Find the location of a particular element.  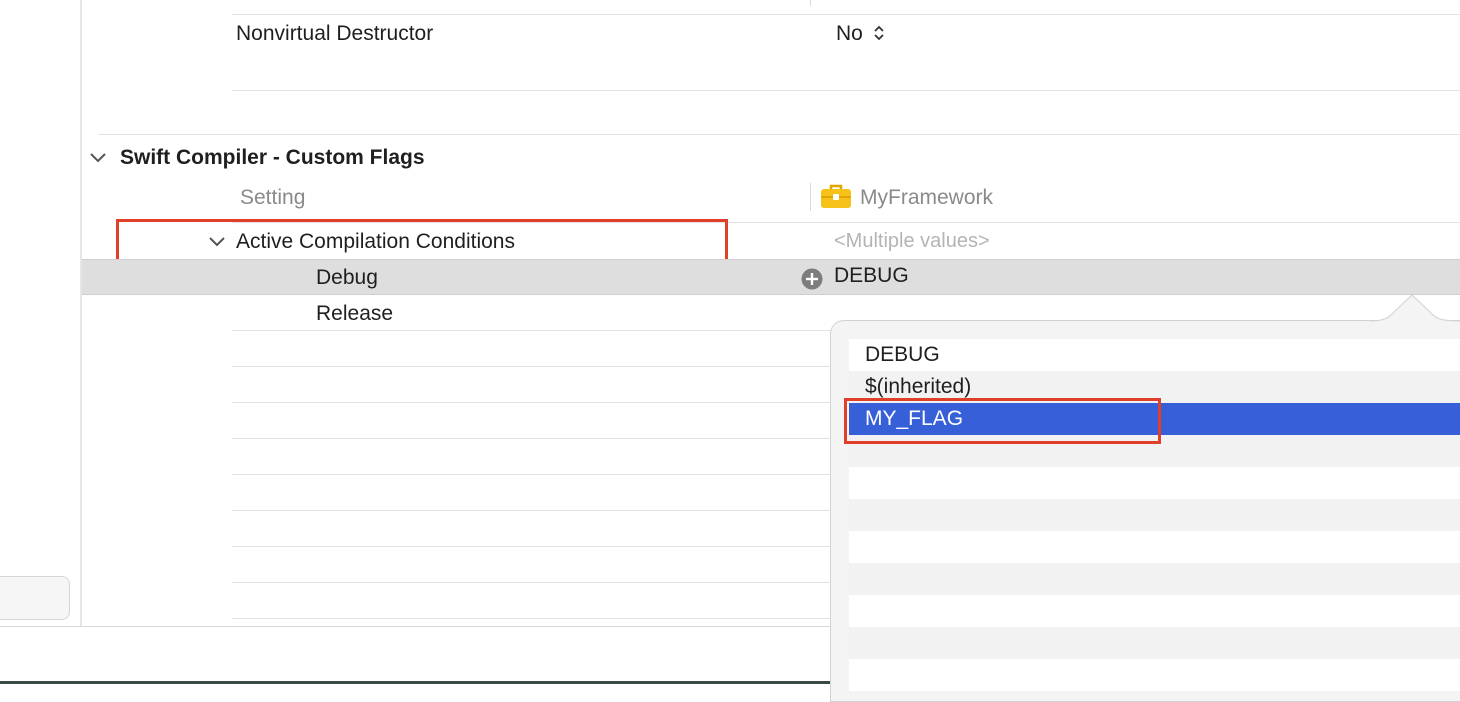

section-divider is located at coordinates (779, 134).